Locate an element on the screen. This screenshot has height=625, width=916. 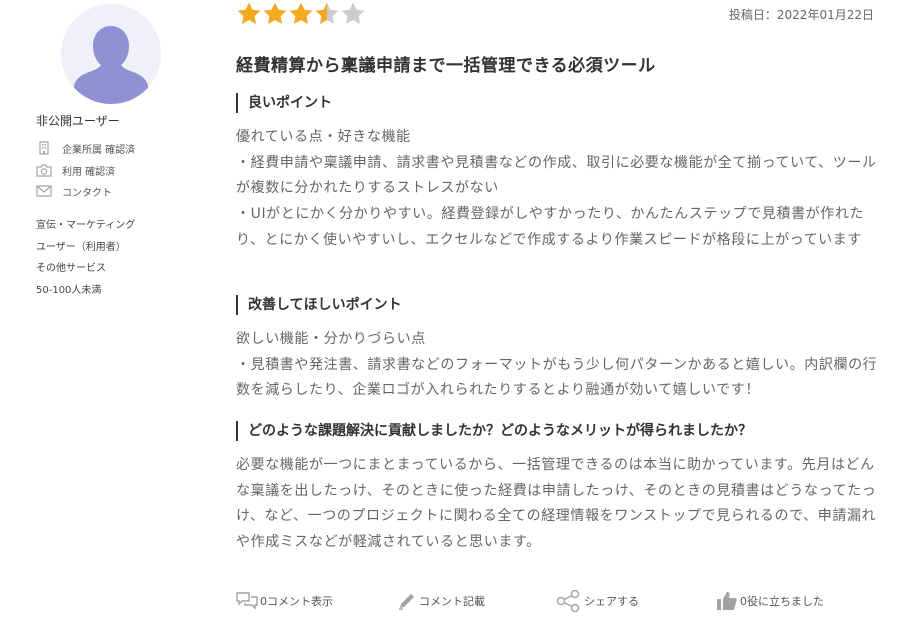
share-button: シェアする is located at coordinates (597, 601).